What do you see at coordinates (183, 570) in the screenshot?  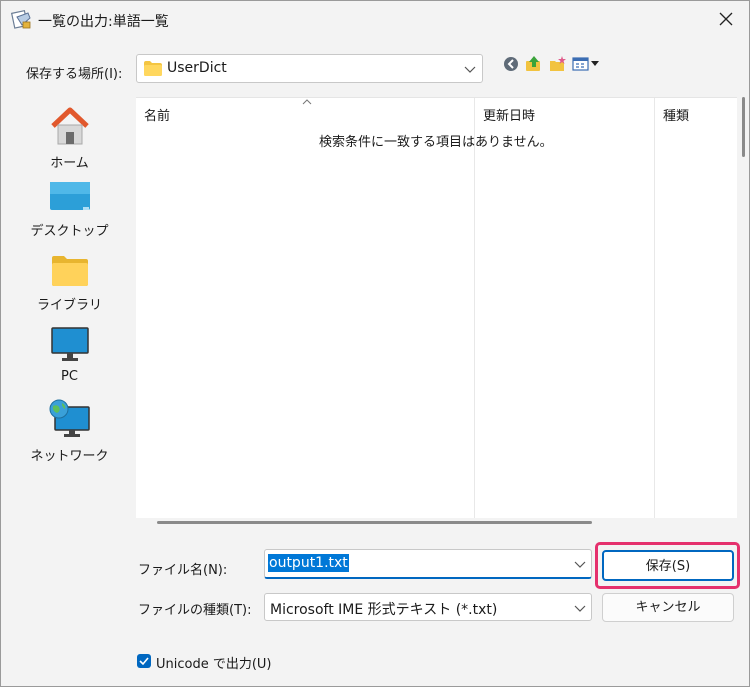 I see `filename-label: ファイル名(N):` at bounding box center [183, 570].